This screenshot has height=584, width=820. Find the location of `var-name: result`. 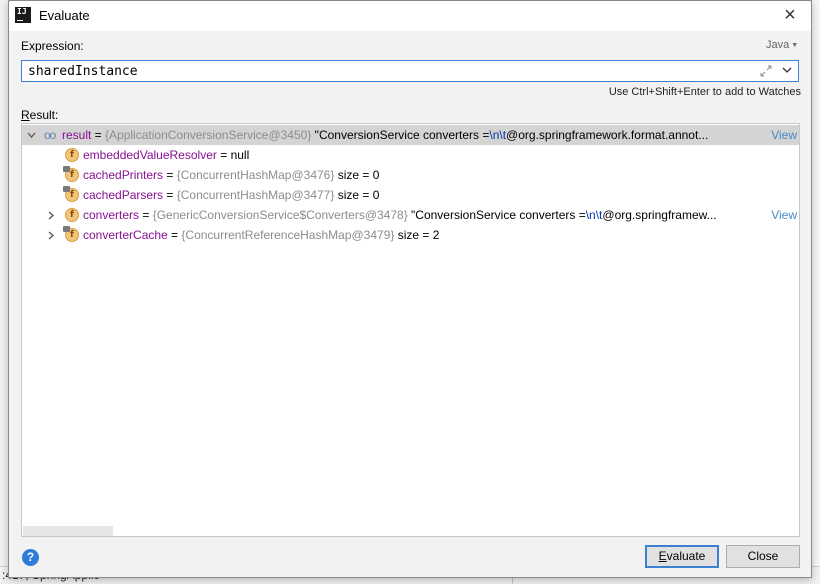

var-name: result is located at coordinates (77, 135).